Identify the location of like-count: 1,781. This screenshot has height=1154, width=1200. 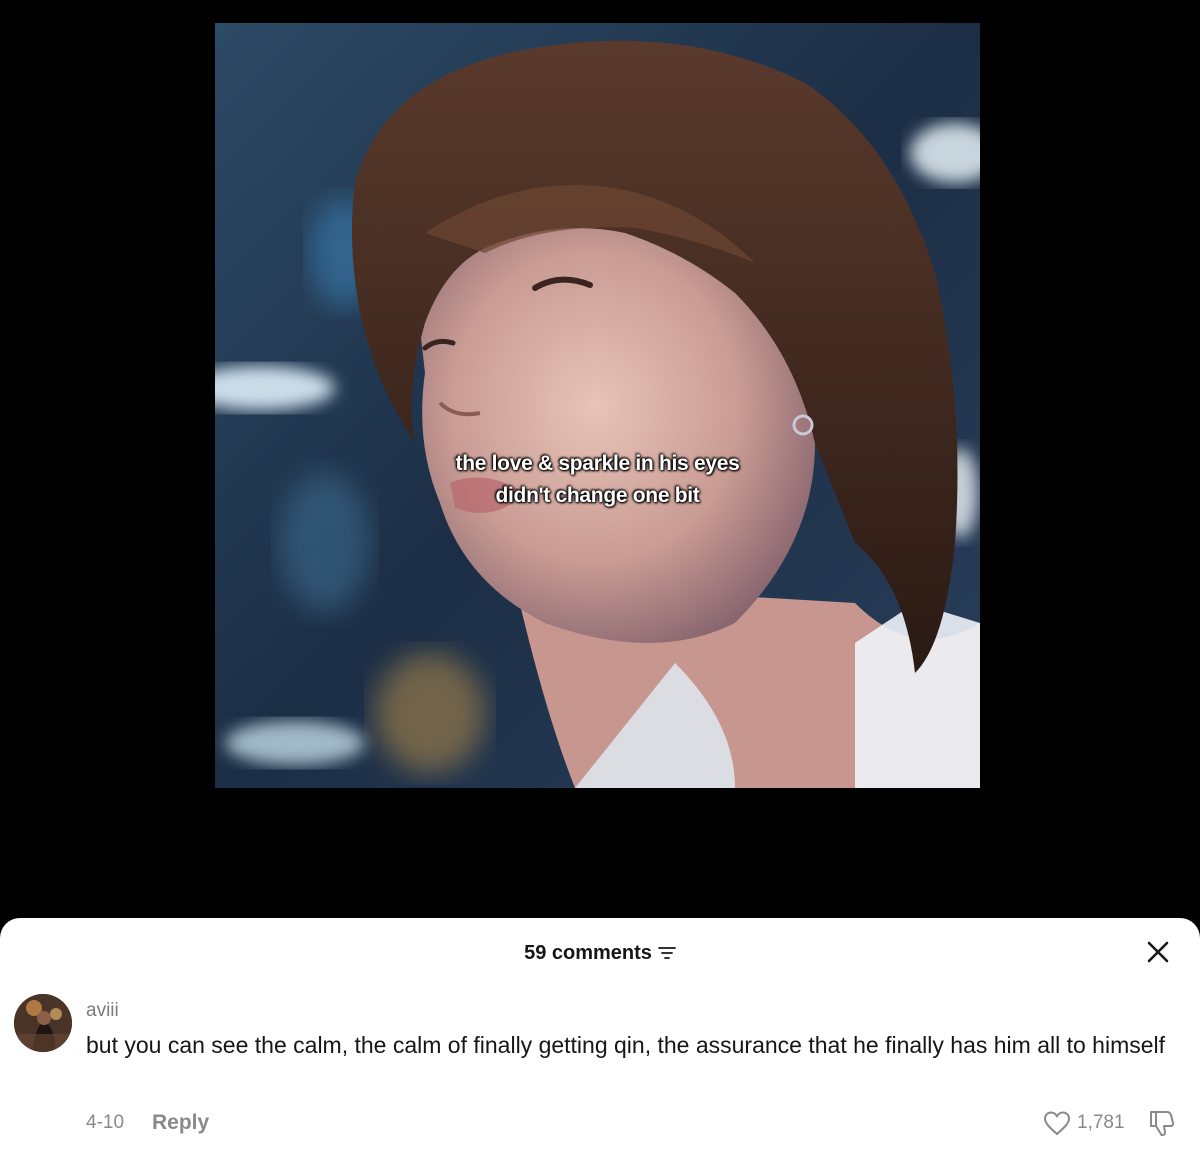
(1101, 1122).